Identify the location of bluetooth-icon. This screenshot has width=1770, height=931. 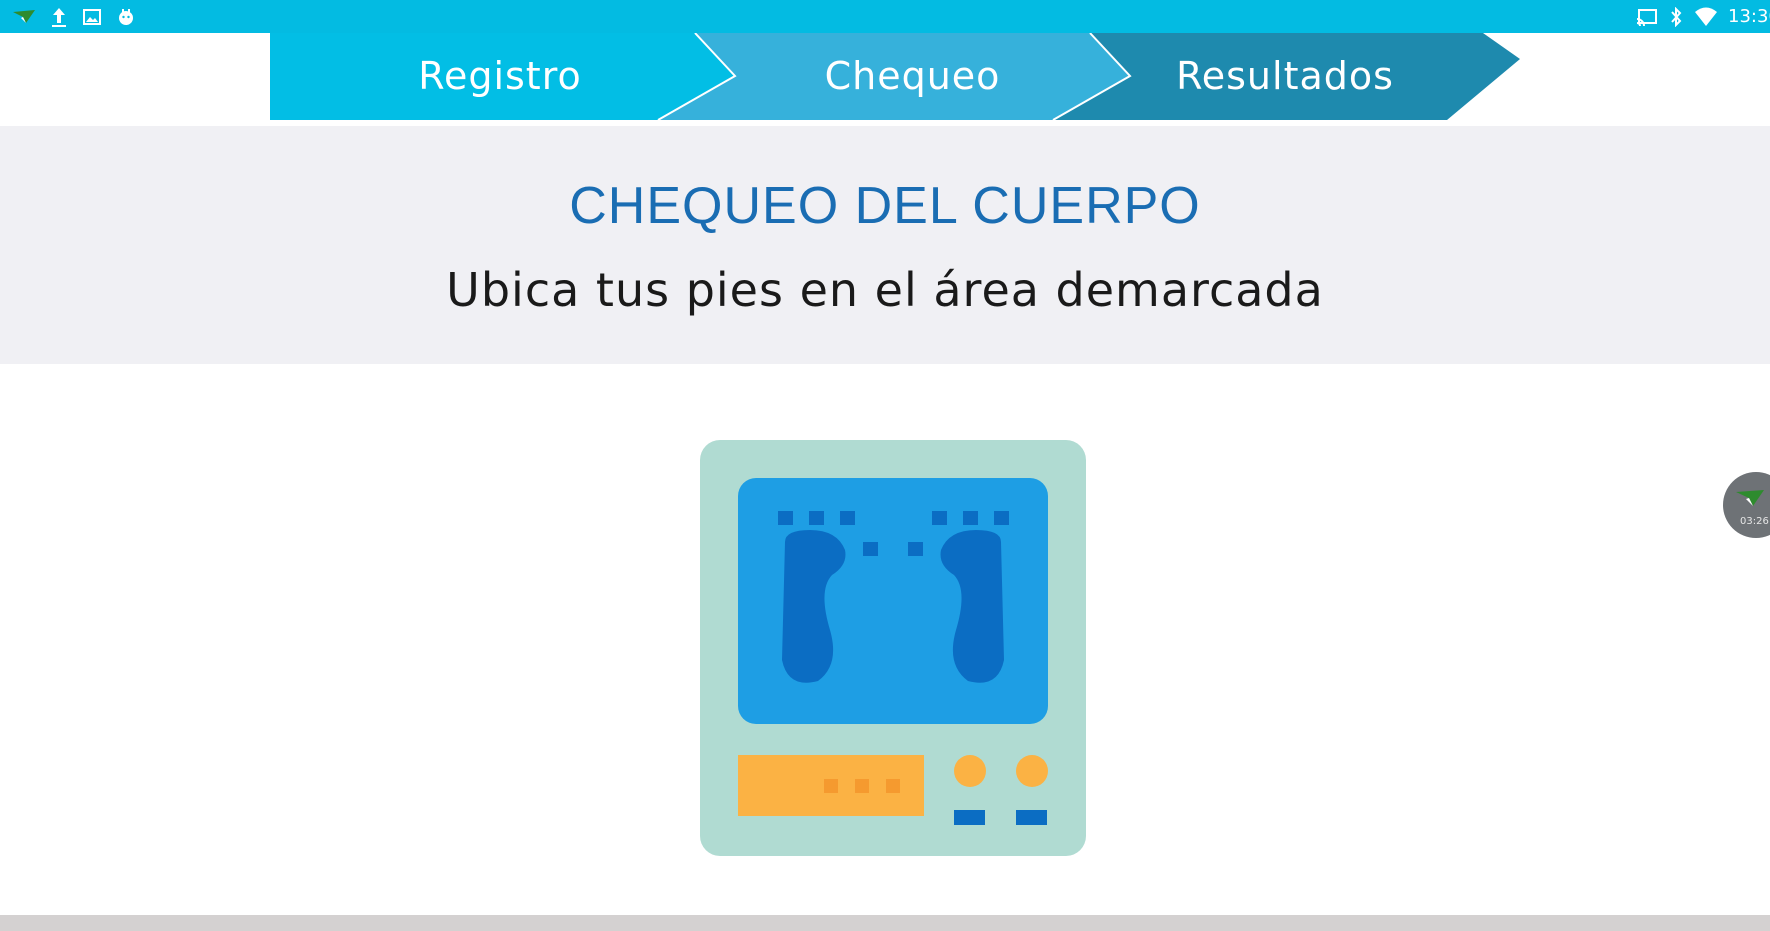
(1676, 16).